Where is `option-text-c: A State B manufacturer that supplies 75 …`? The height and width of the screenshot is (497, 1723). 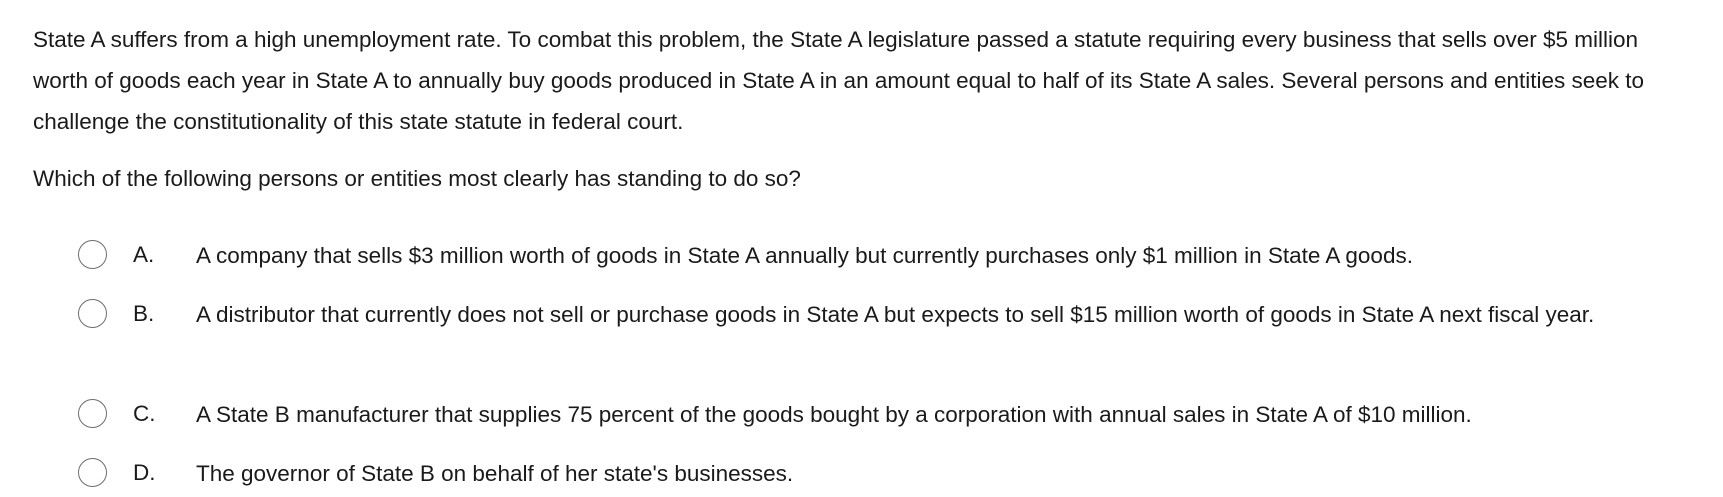 option-text-c: A State B manufacturer that supplies 75 … is located at coordinates (834, 414).